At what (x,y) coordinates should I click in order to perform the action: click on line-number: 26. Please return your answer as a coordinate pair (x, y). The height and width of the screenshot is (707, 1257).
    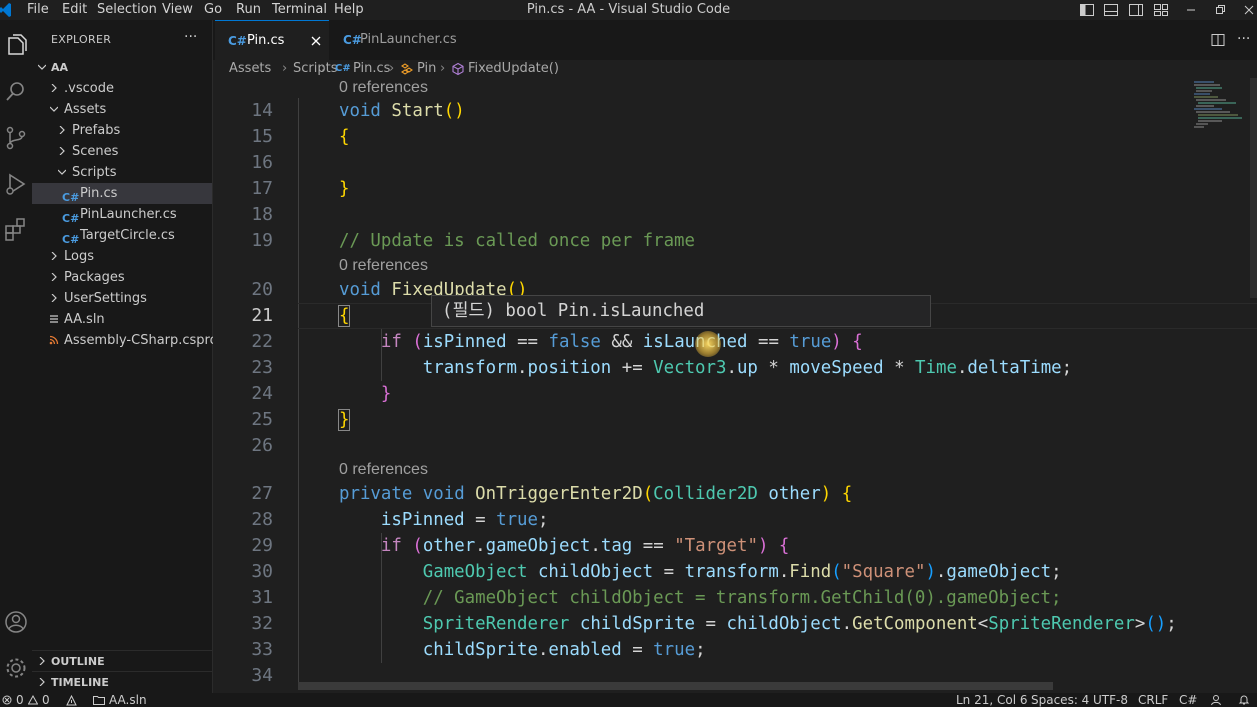
    Looking at the image, I should click on (262, 445).